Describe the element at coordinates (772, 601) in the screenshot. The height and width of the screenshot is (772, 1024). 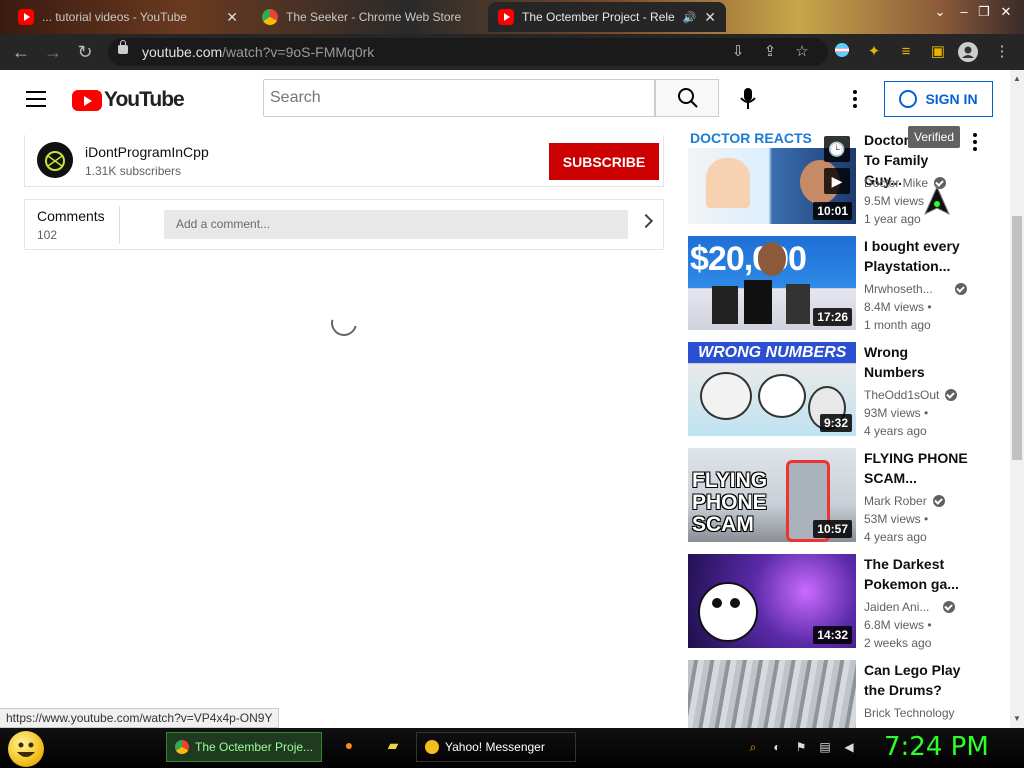
I see `video-thumbnail: 14:32` at that location.